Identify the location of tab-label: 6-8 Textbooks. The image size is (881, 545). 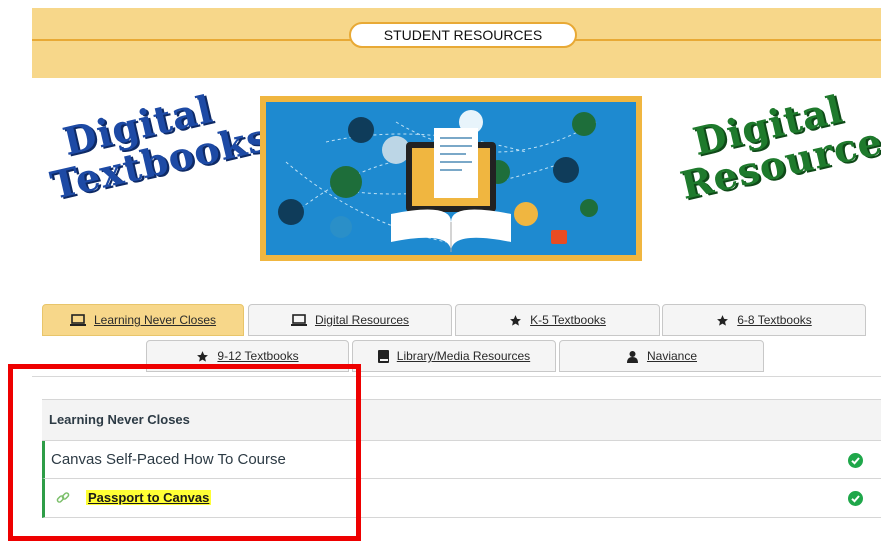
(774, 320).